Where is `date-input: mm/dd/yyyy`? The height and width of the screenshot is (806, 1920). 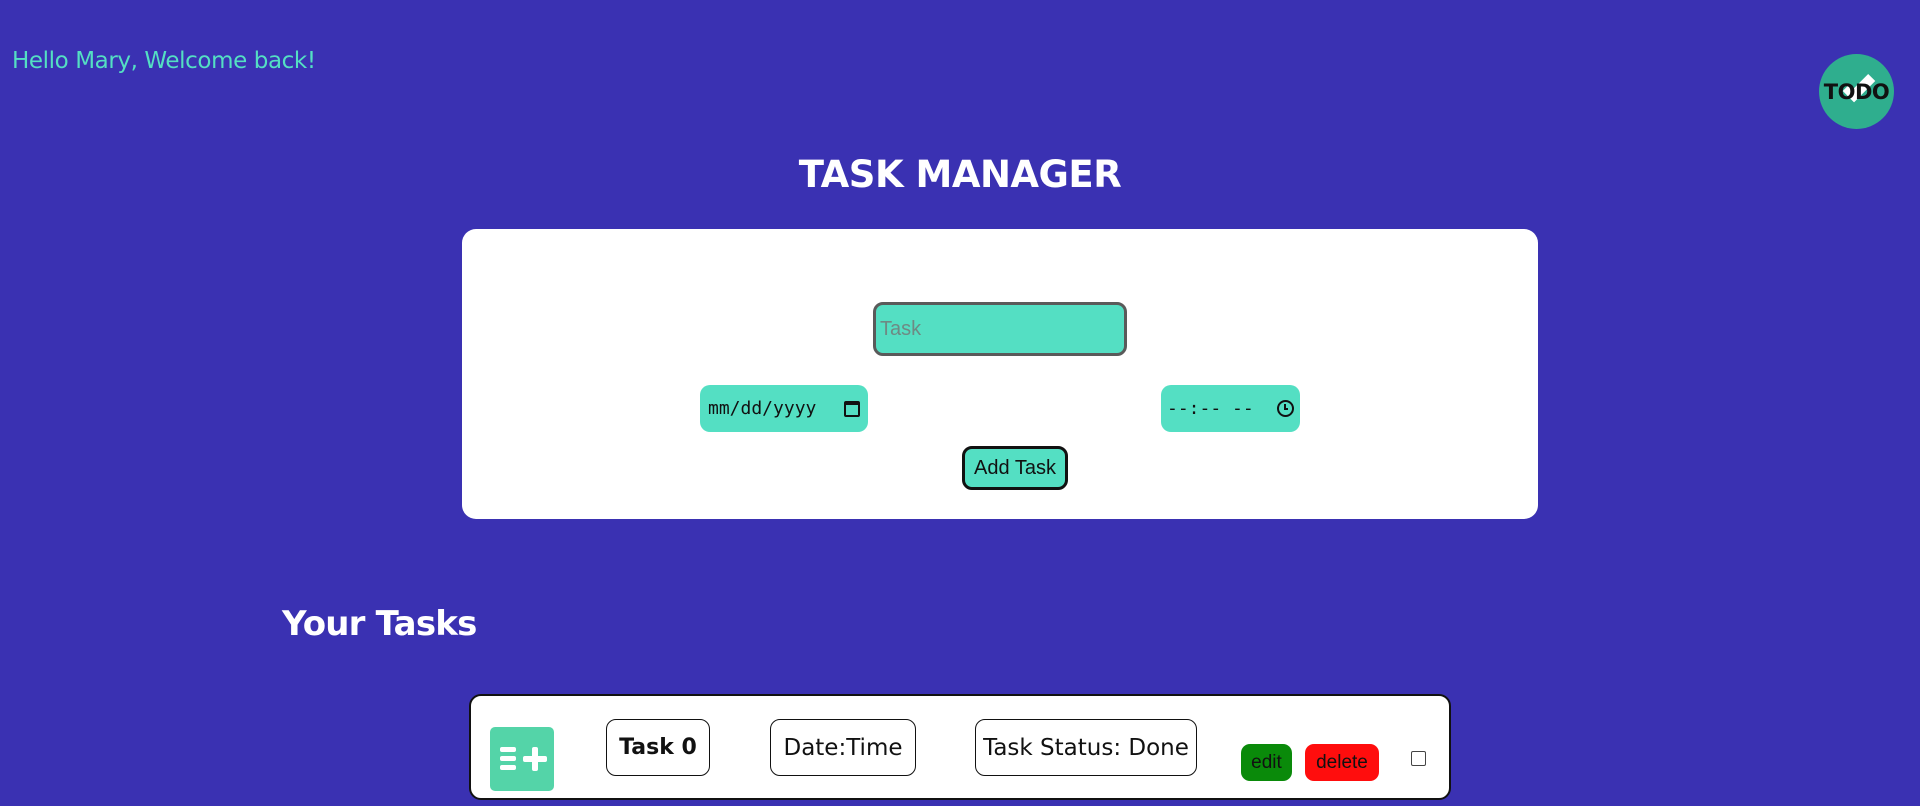
date-input: mm/dd/yyyy is located at coordinates (784, 408).